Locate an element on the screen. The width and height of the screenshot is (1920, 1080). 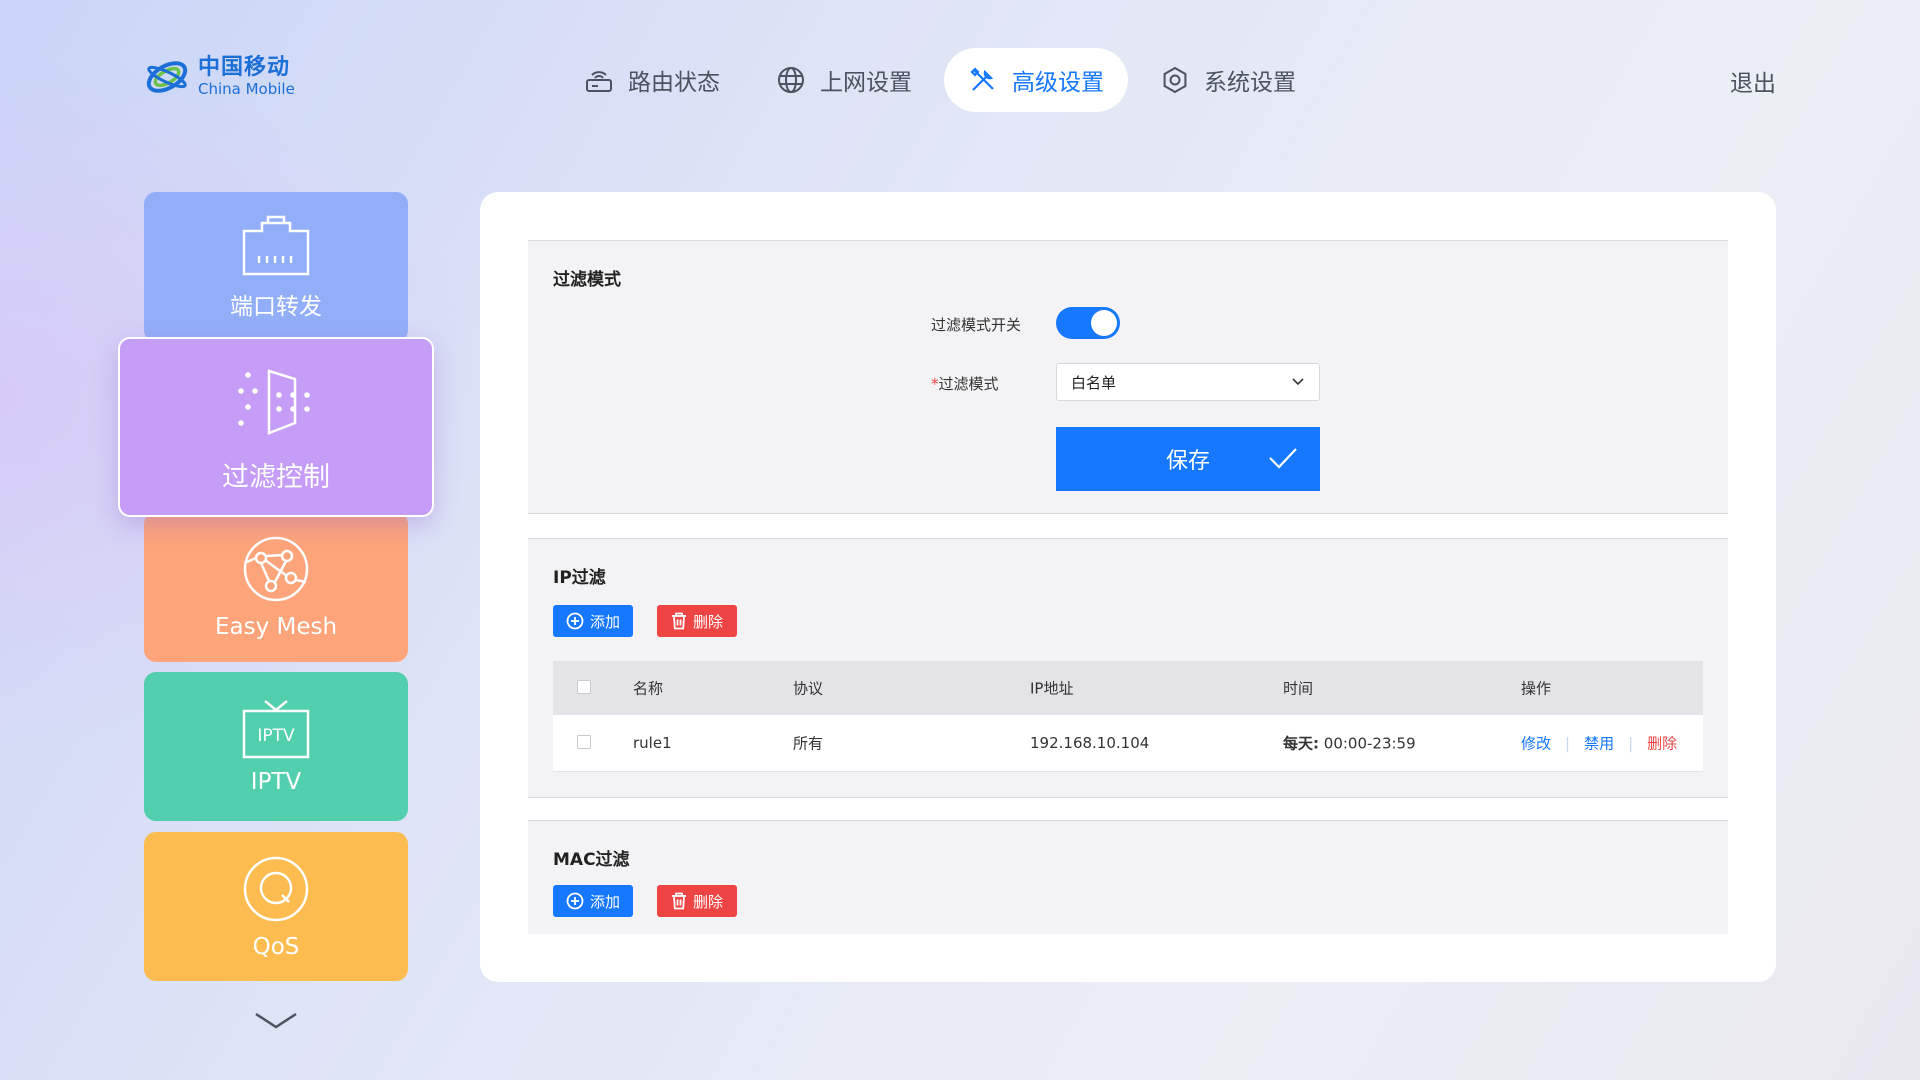
filter-switch-label: 过滤模式开关 is located at coordinates (976, 325).